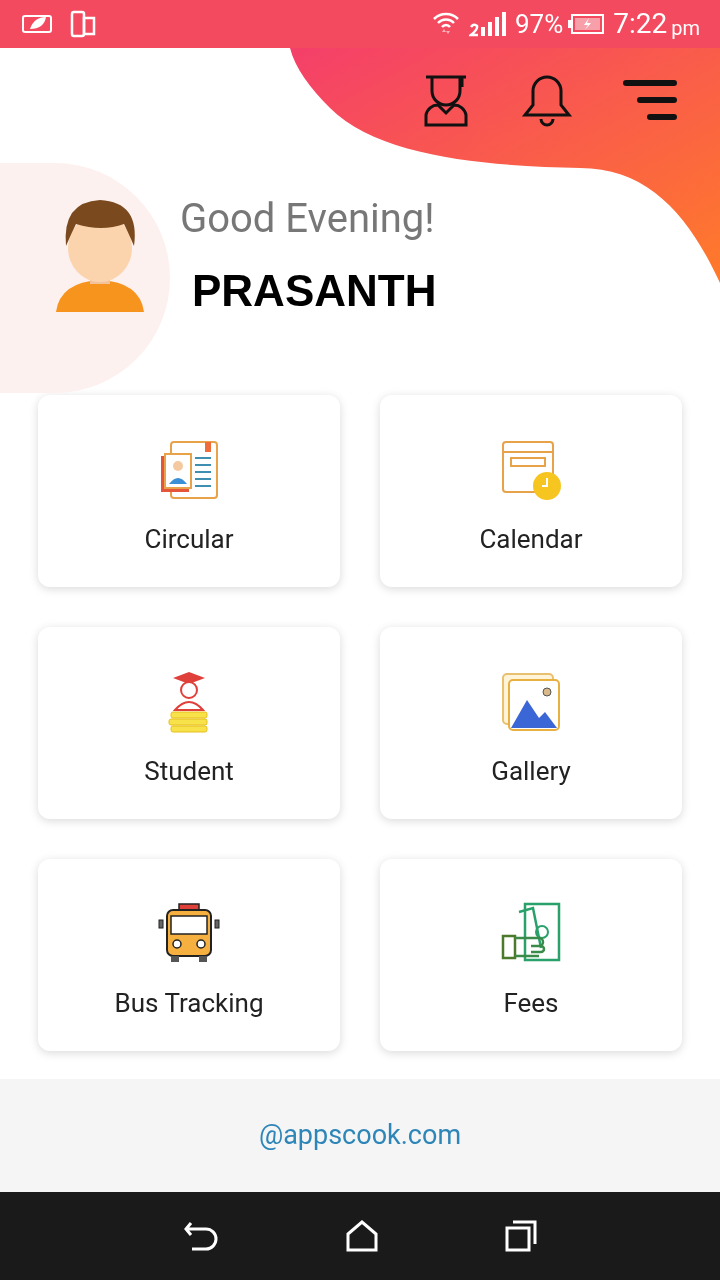 This screenshot has width=720, height=1280. I want to click on menu-icon, so click(650, 100).